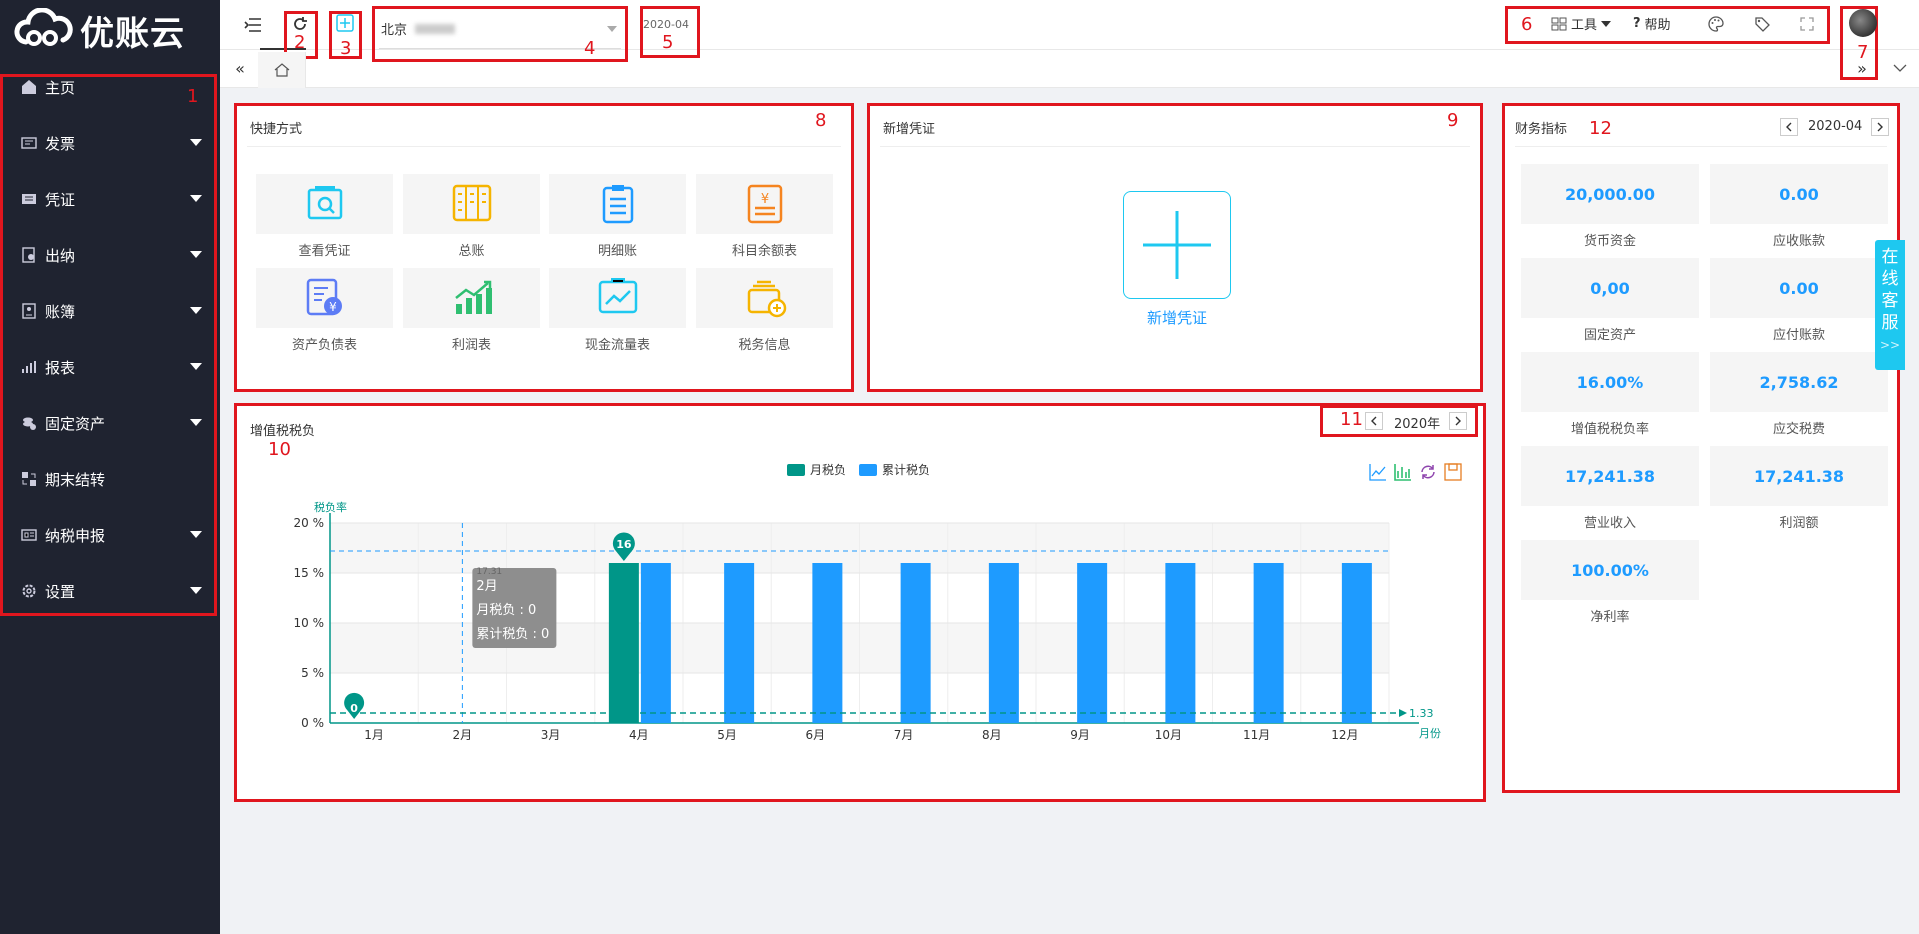 The width and height of the screenshot is (1919, 934). Describe the element at coordinates (60, 255) in the screenshot. I see `sidebar-item-label: 出纳` at that location.